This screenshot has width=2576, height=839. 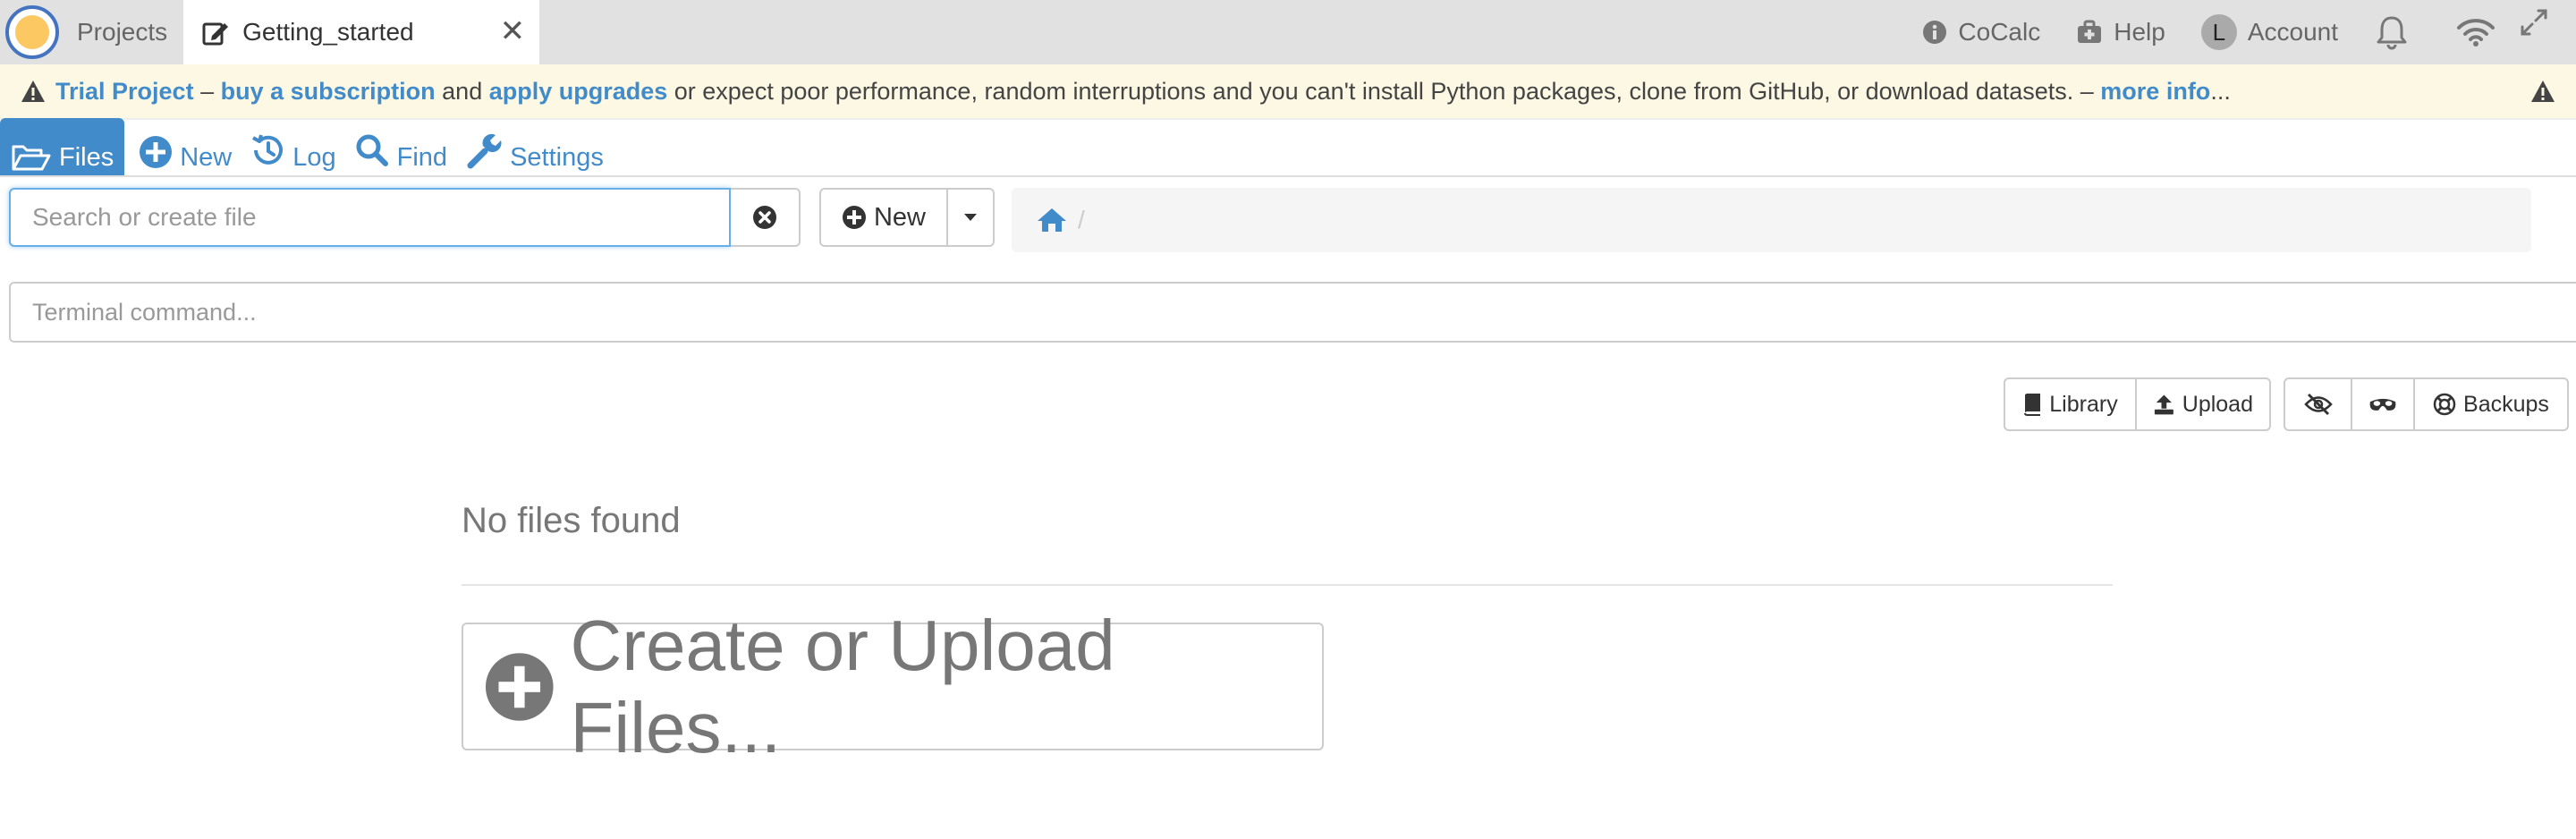 I want to click on buy-subscription-link: buy a subscription, so click(x=328, y=92).